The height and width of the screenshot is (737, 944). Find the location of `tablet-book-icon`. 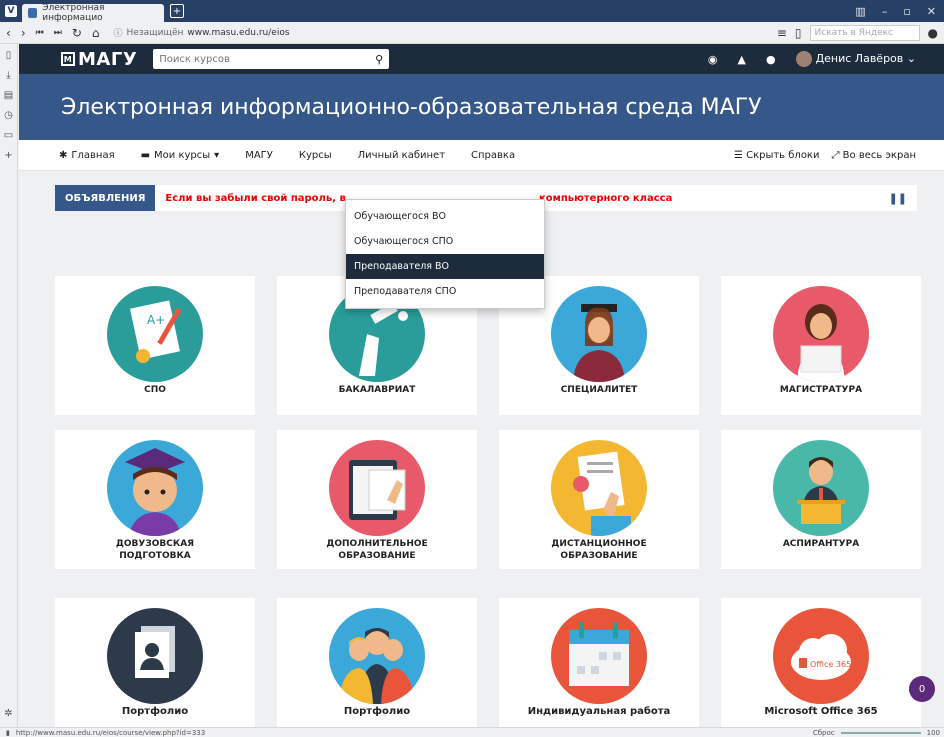

tablet-book-icon is located at coordinates (377, 488).